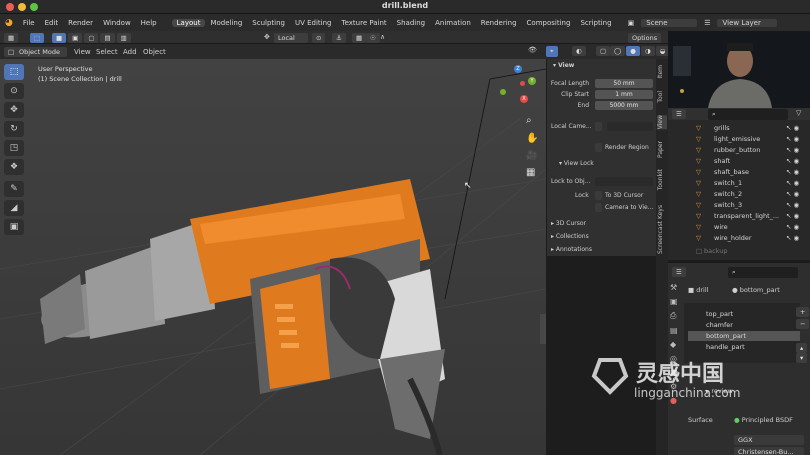 The width and height of the screenshot is (810, 455). I want to click on tab-rendering: Rendering, so click(499, 23).